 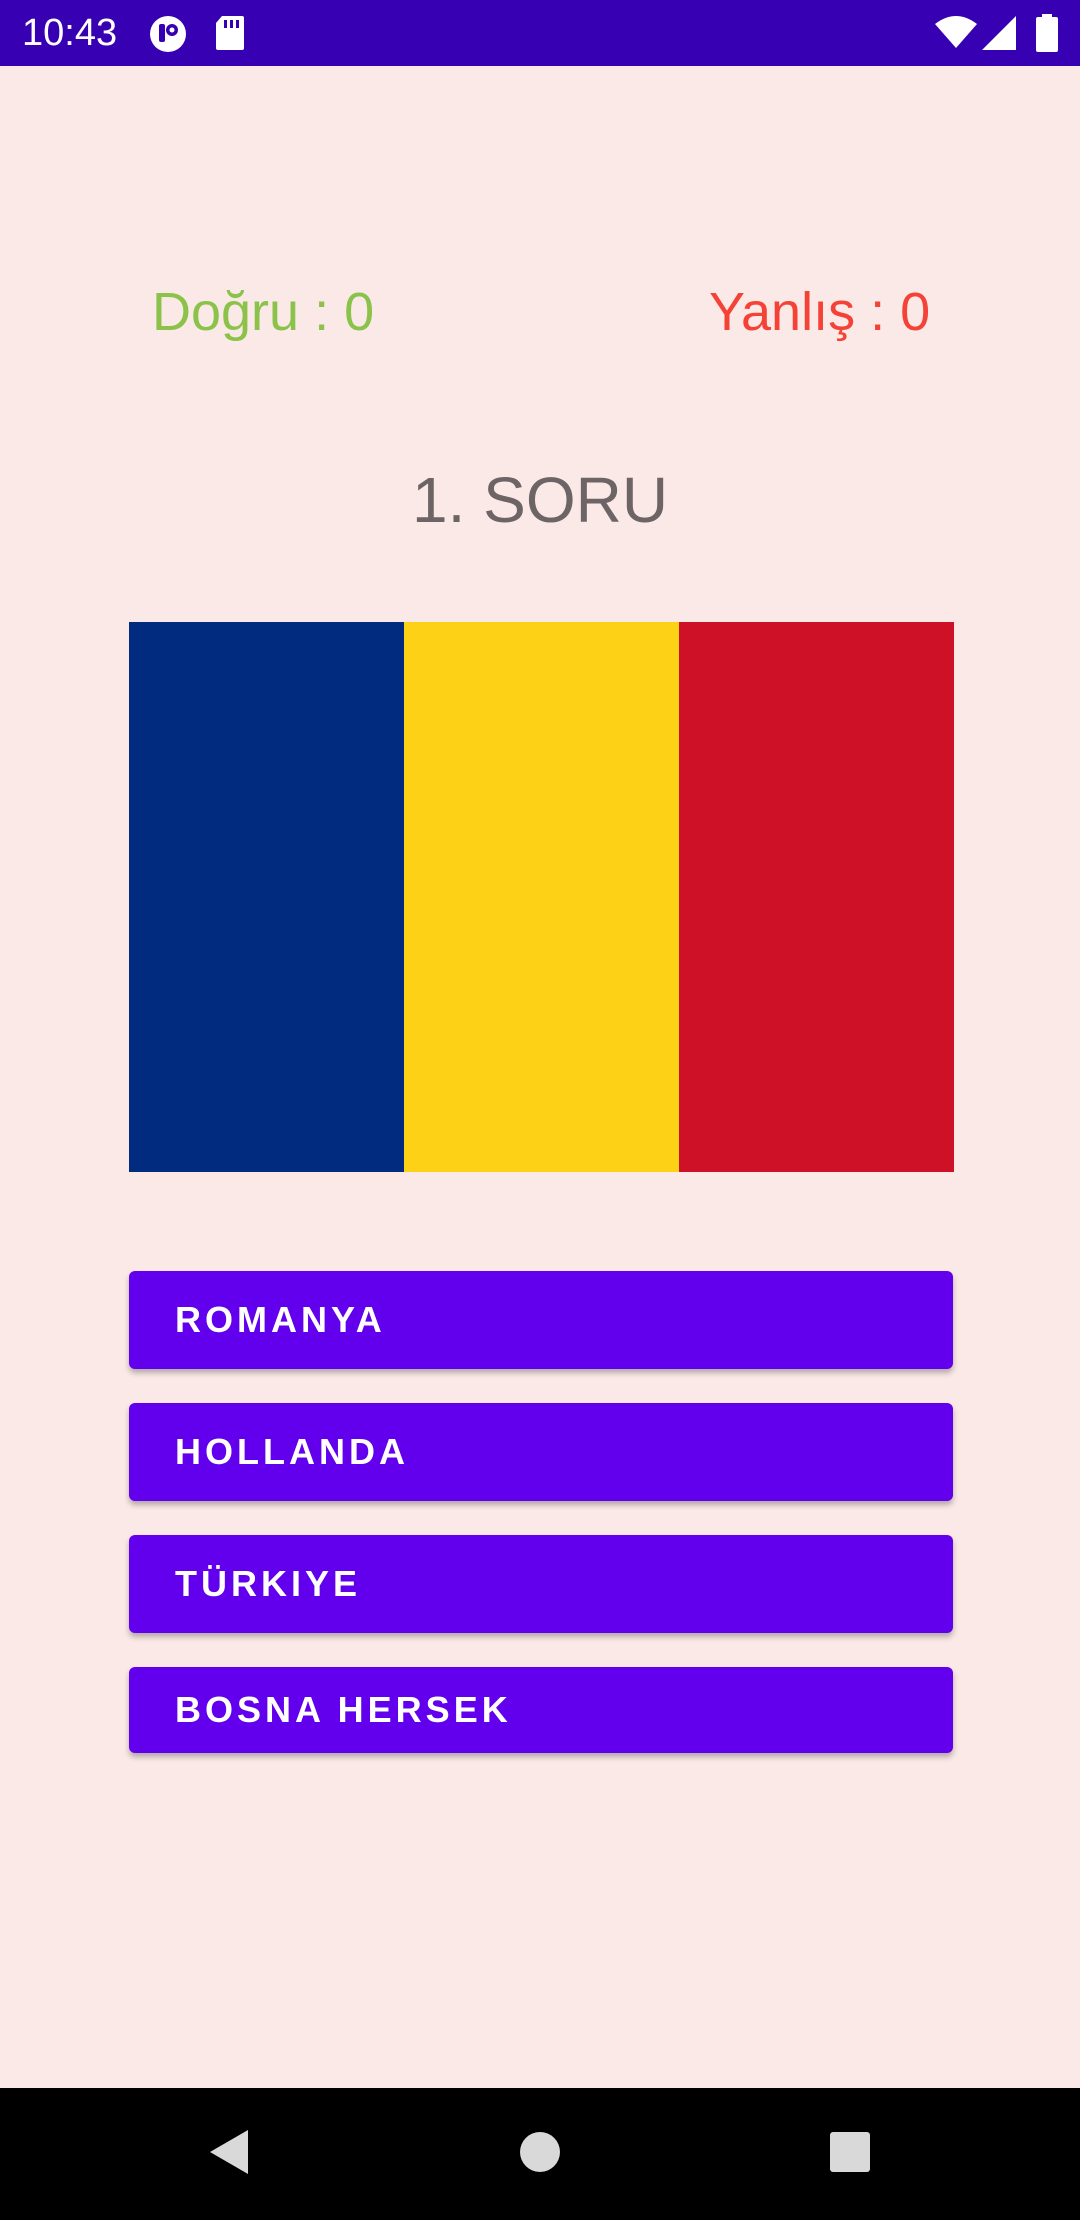 I want to click on question-title: 1. SORU, so click(x=540, y=500).